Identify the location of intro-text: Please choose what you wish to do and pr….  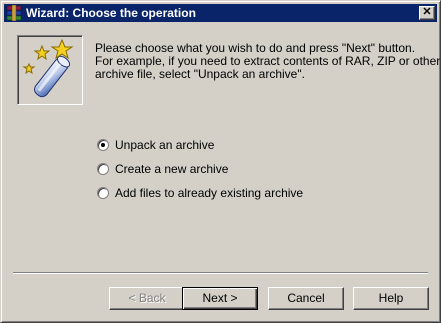
(267, 61).